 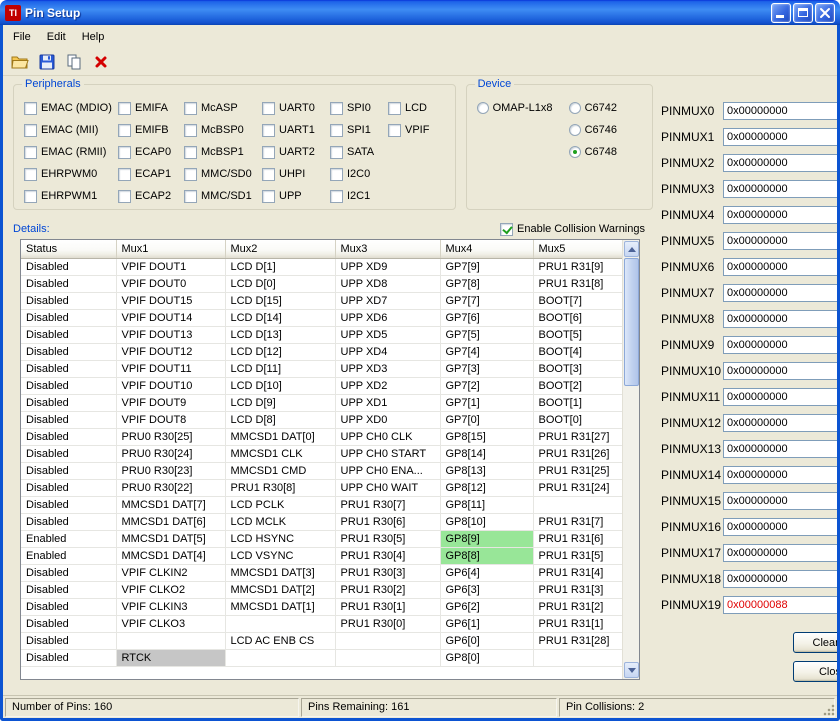 I want to click on table-cell: UPP XD1, so click(x=388, y=403).